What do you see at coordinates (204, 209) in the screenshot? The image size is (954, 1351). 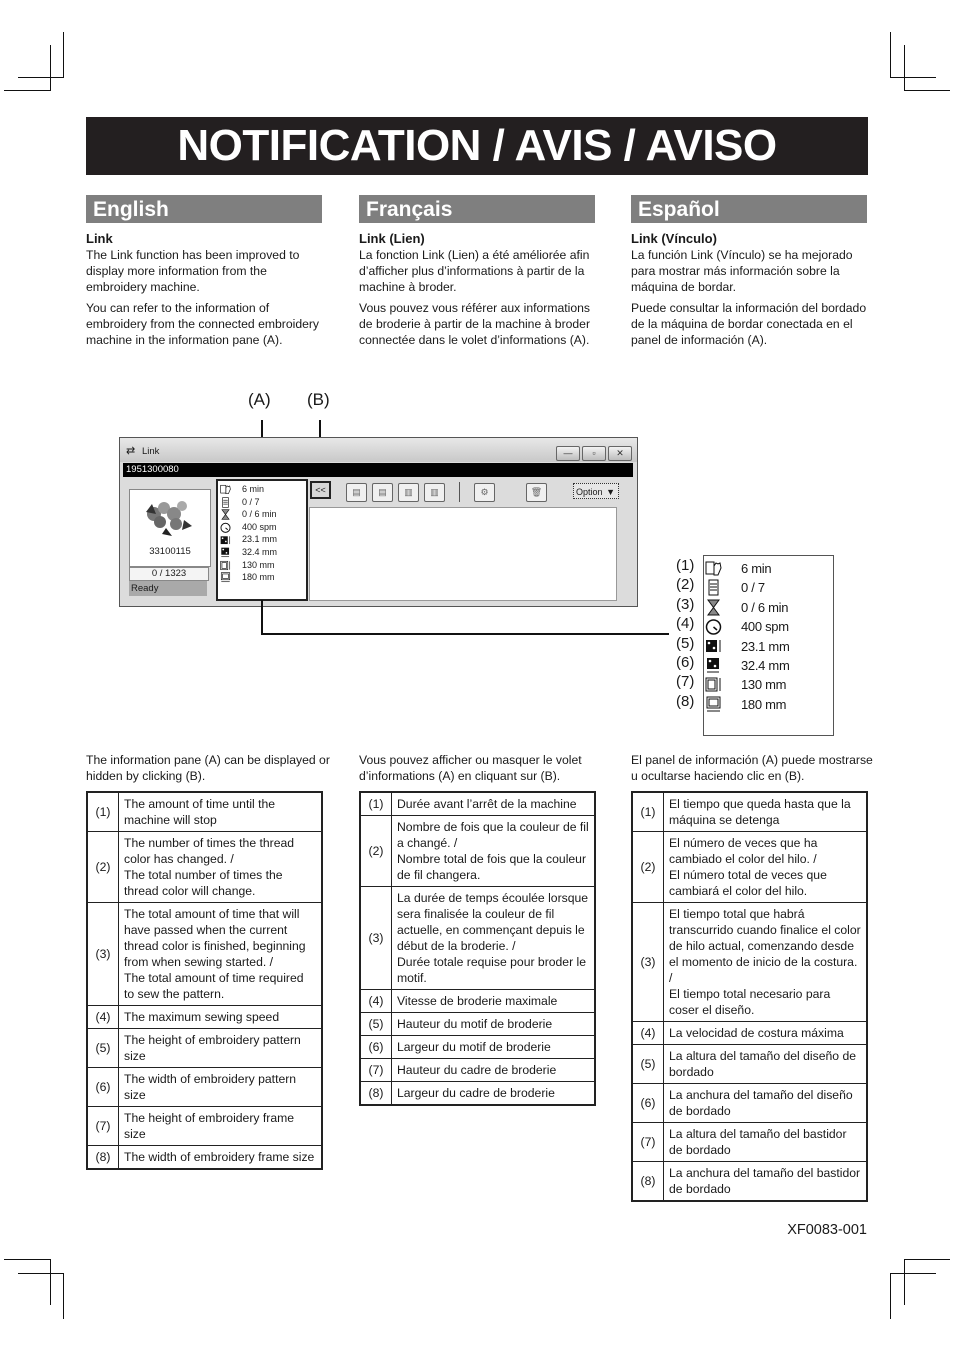 I see `section-header-english: English` at bounding box center [204, 209].